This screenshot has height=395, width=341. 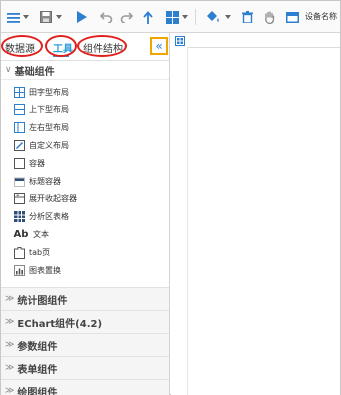 I want to click on list-item: tab页, so click(x=31, y=252).